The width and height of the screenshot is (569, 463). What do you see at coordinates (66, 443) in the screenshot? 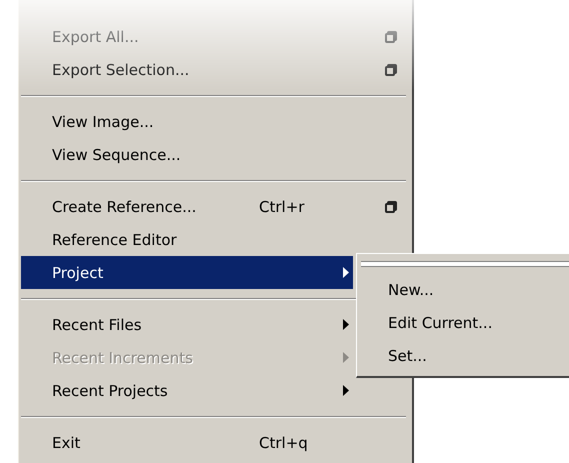
I see `menu-item-label: Exit` at bounding box center [66, 443].